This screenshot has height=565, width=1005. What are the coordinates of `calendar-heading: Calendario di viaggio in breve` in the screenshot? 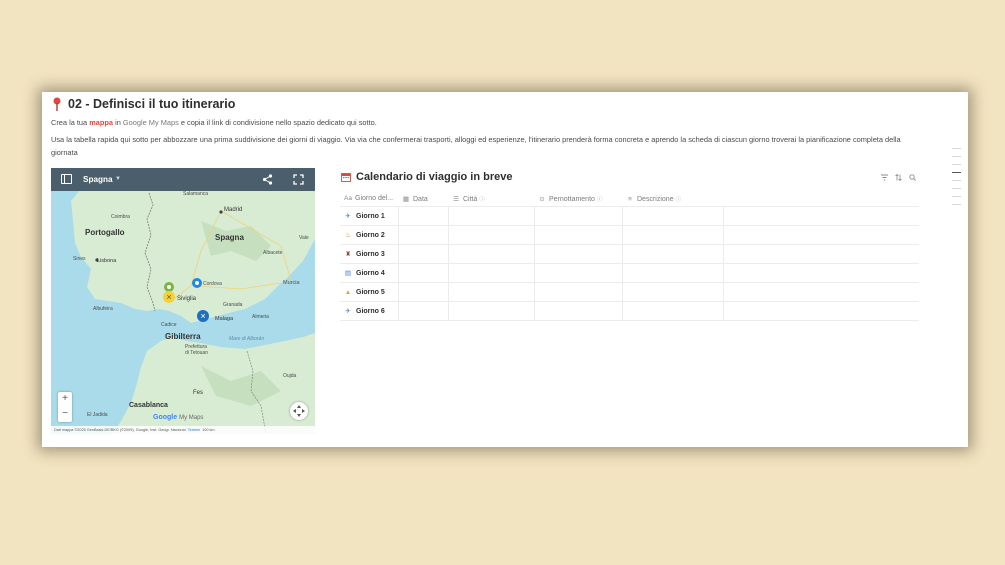 It's located at (426, 177).